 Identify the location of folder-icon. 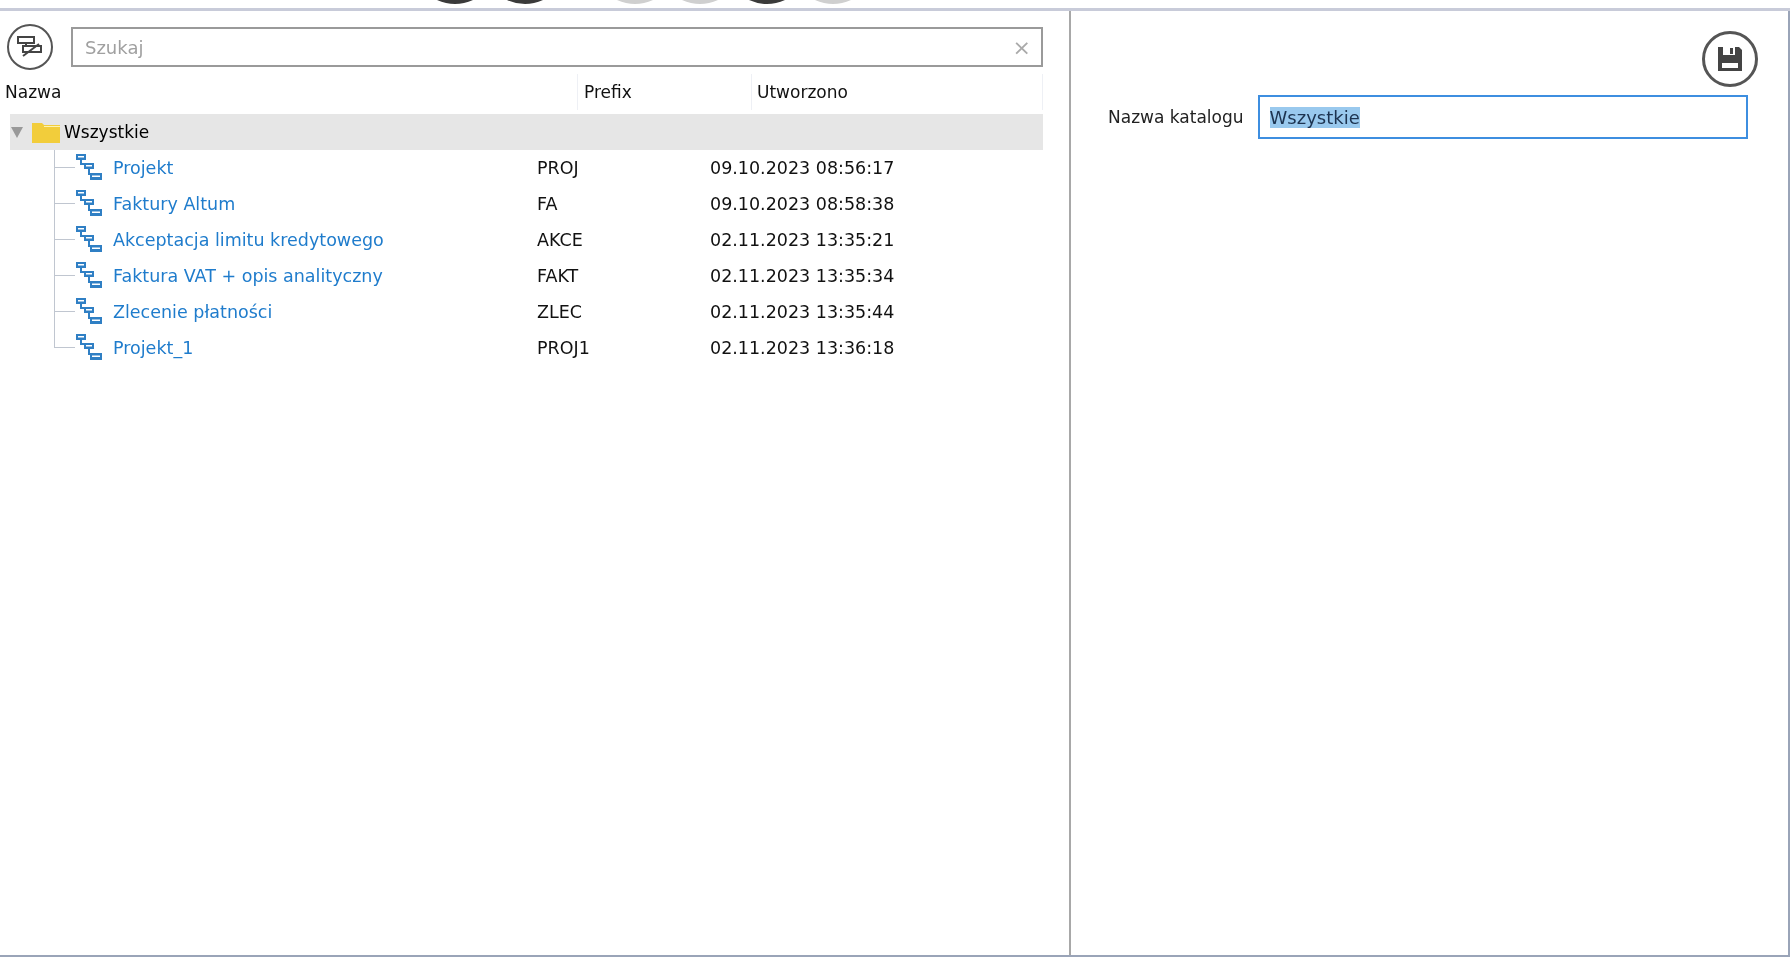
(46, 132).